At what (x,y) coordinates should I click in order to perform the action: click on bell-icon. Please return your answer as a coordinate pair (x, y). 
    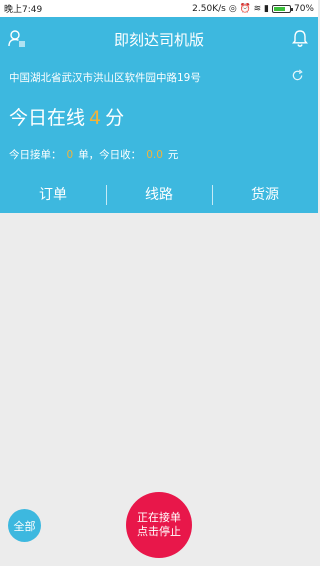
    Looking at the image, I should click on (300, 38).